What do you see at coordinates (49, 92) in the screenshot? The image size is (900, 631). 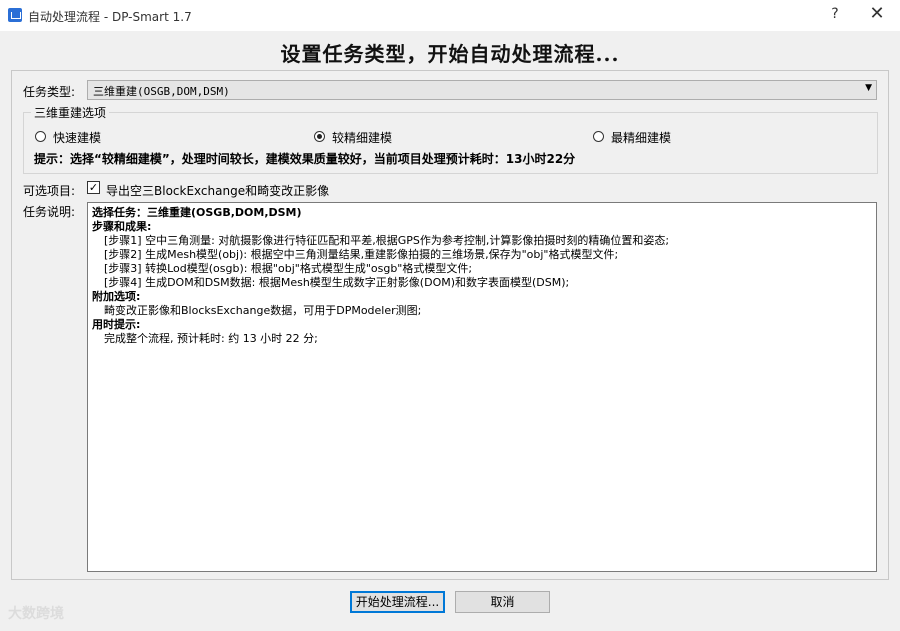 I see `task-type-label: 任务类型:` at bounding box center [49, 92].